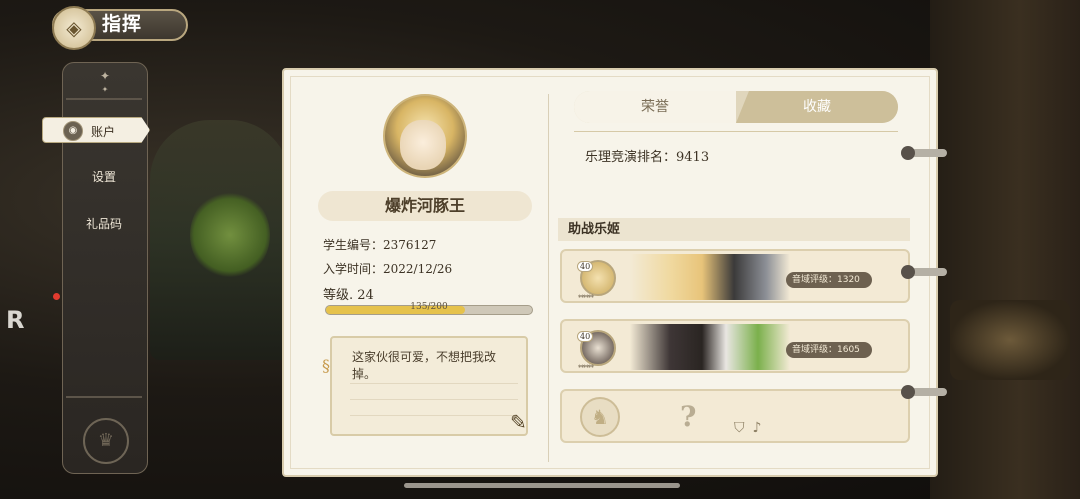 This screenshot has height=499, width=1080. What do you see at coordinates (585, 336) in the screenshot?
I see `card-2-level: 40` at bounding box center [585, 336].